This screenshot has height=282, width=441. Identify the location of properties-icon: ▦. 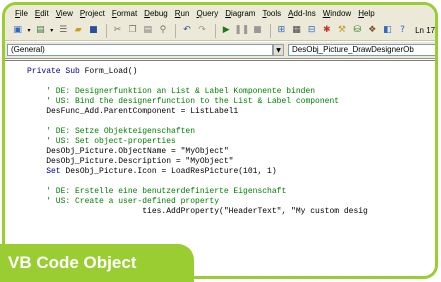
(296, 31).